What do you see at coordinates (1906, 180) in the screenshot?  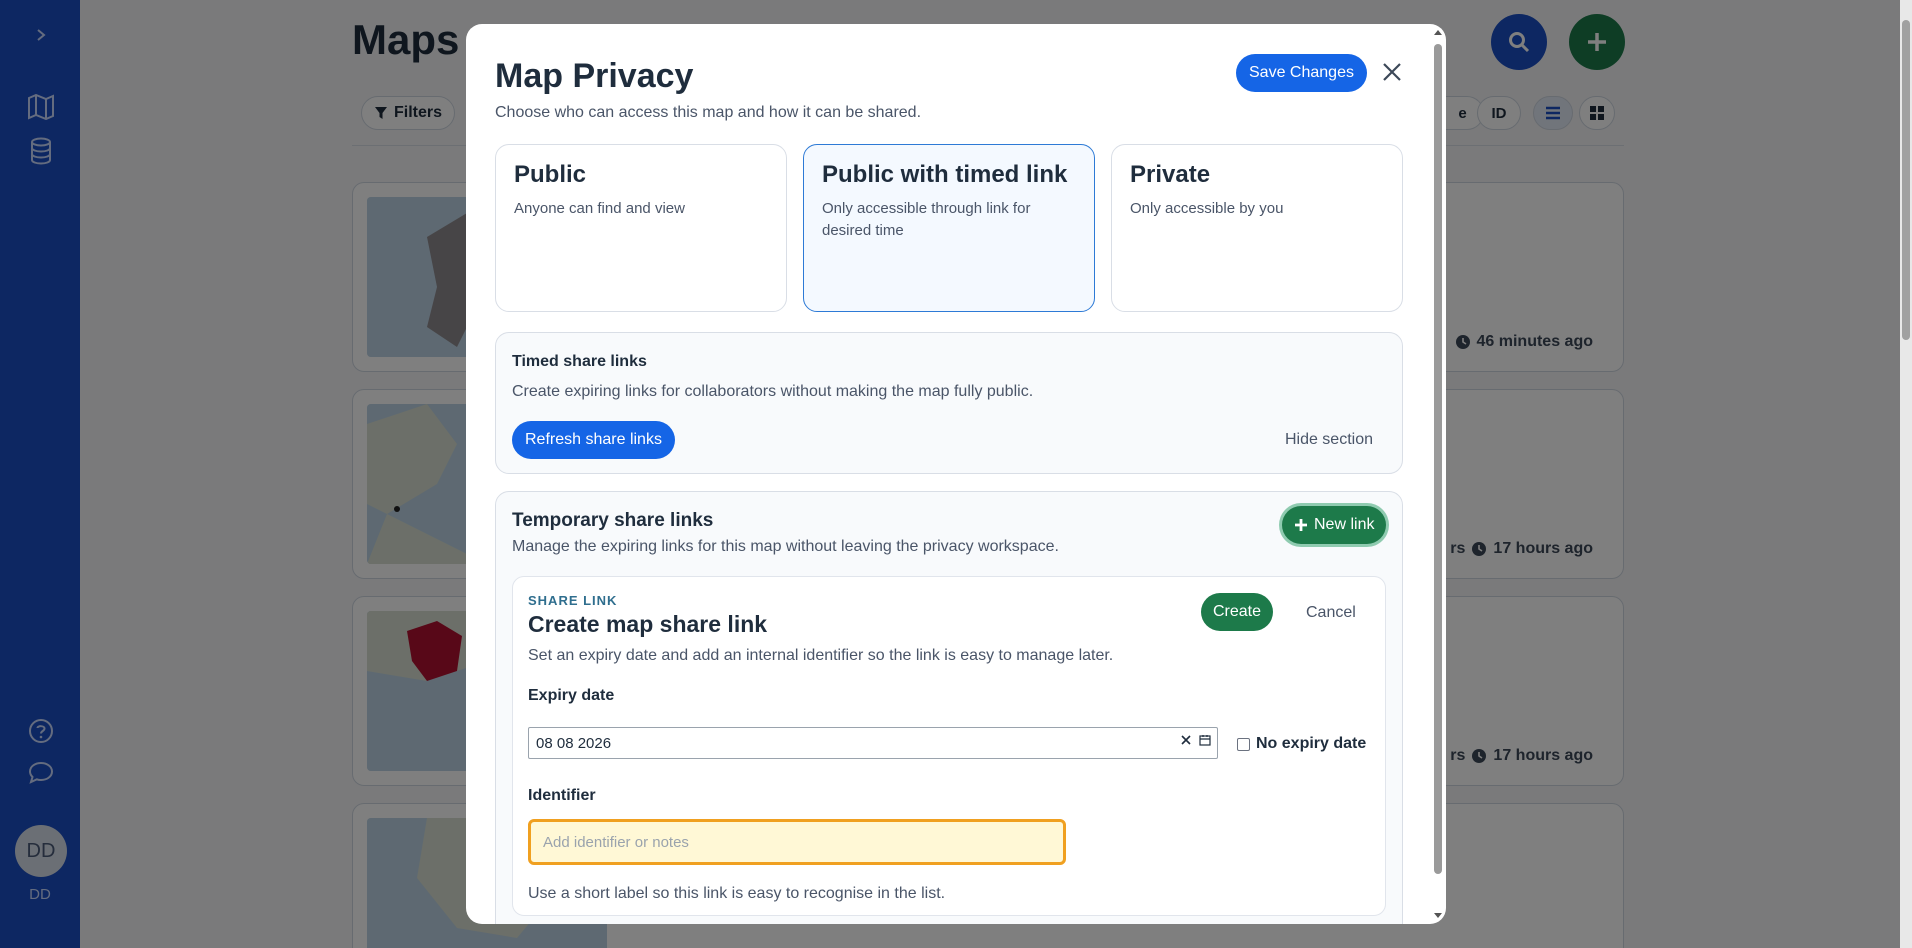 I see `page-scrollbar-thumb` at bounding box center [1906, 180].